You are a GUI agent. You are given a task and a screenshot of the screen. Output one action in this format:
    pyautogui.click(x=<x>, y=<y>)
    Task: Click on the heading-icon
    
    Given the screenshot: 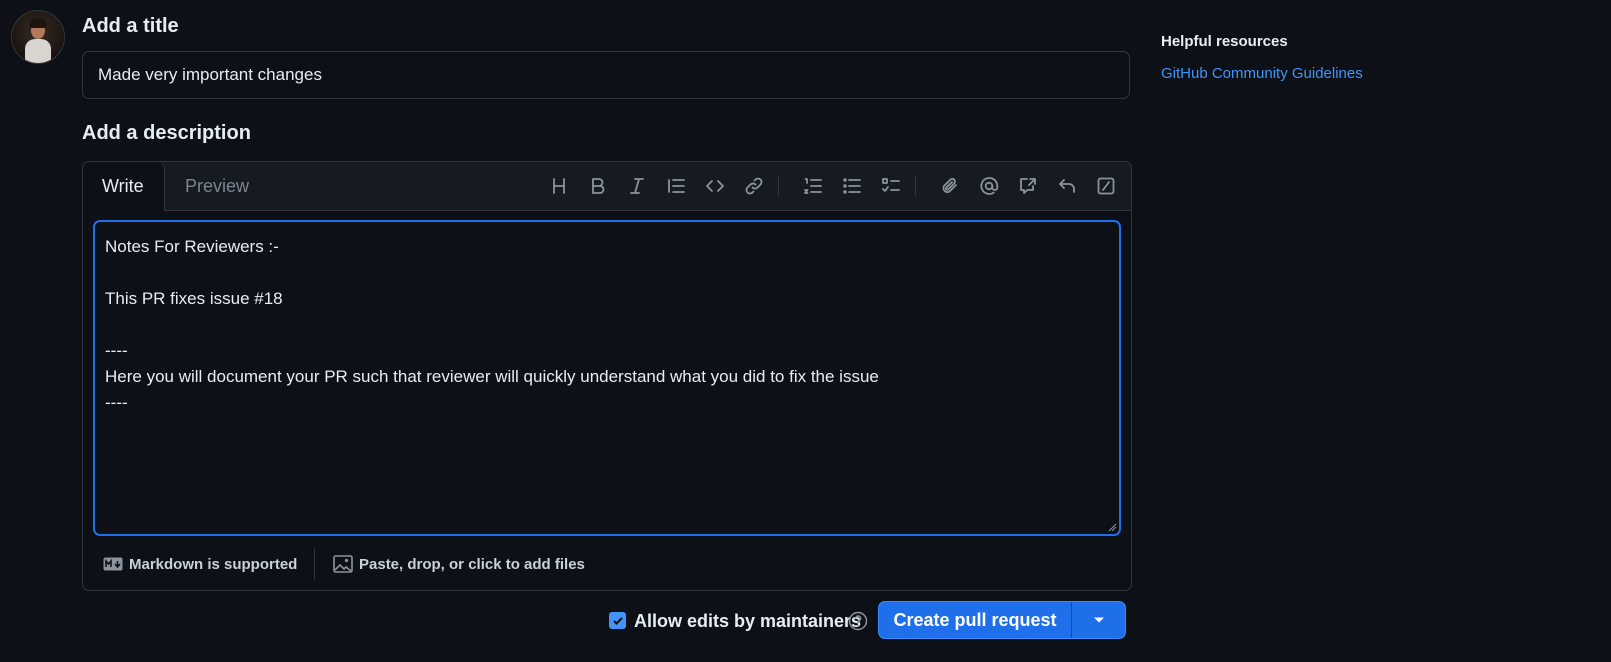 What is the action you would take?
    pyautogui.click(x=559, y=186)
    